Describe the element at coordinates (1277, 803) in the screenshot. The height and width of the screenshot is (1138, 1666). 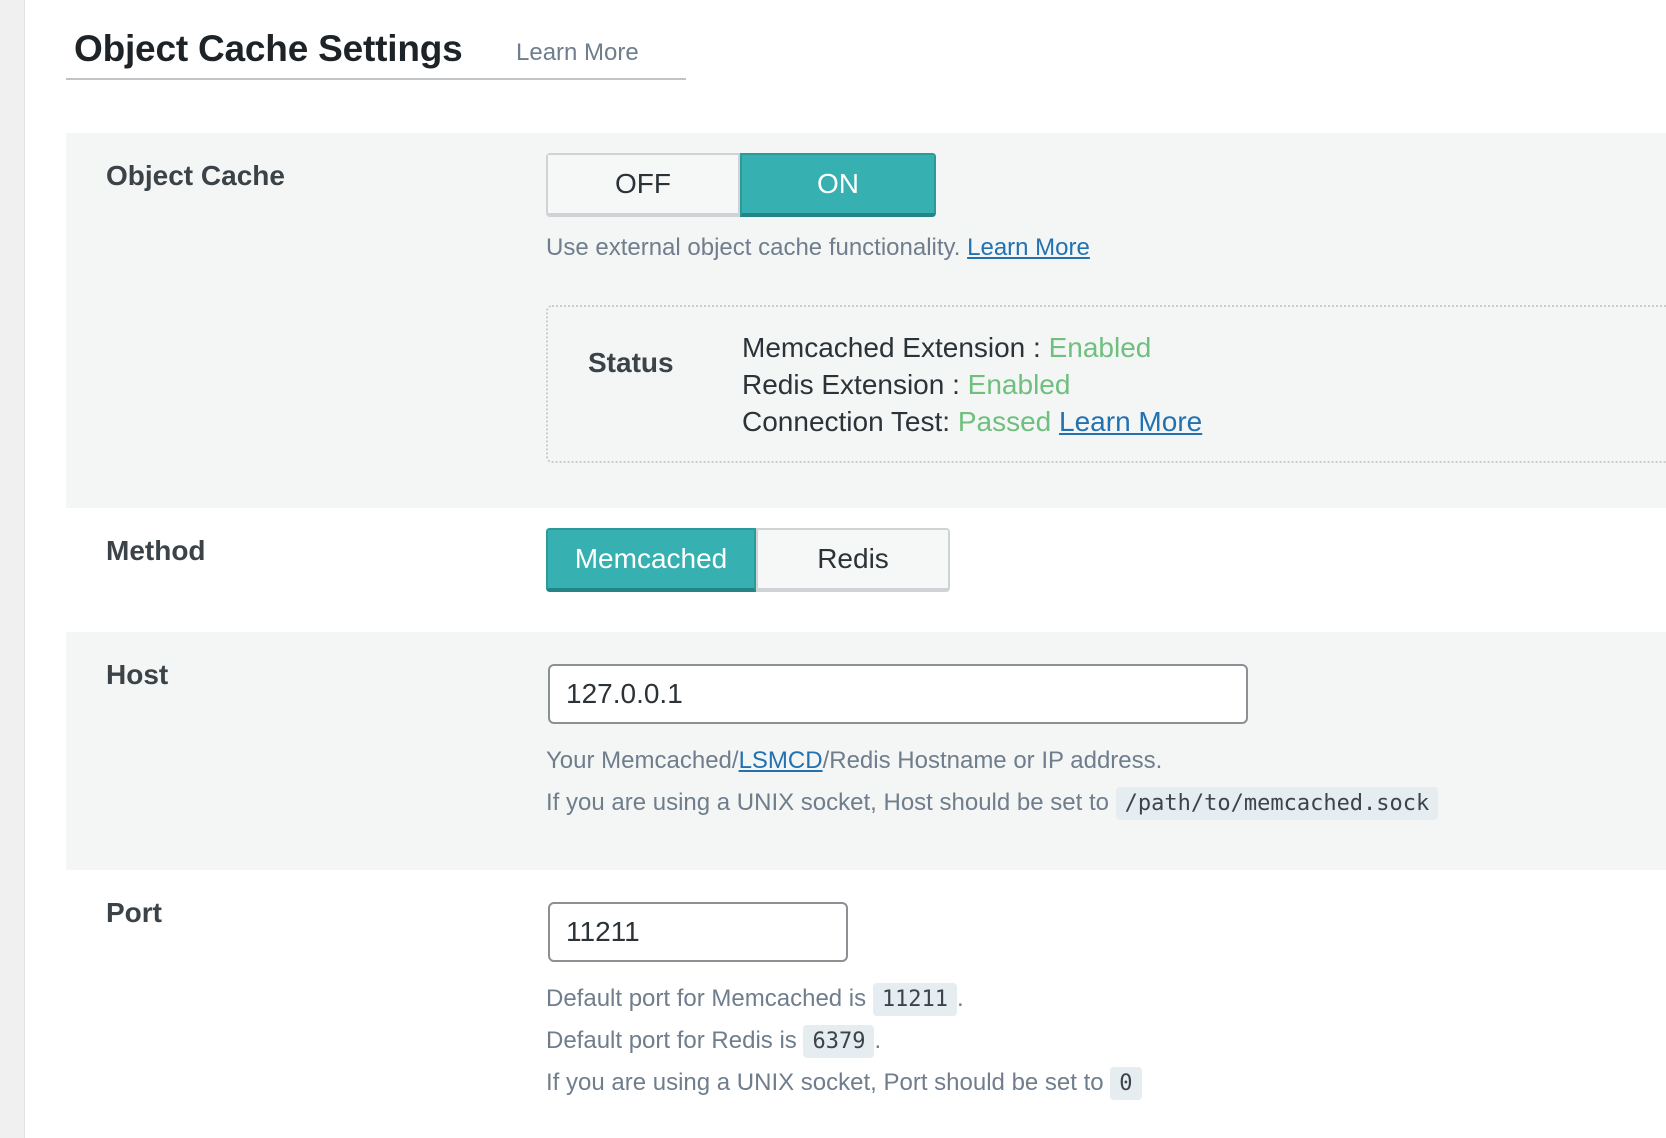
I see `host-socket-path-code: /path/to/memcached.sock` at that location.